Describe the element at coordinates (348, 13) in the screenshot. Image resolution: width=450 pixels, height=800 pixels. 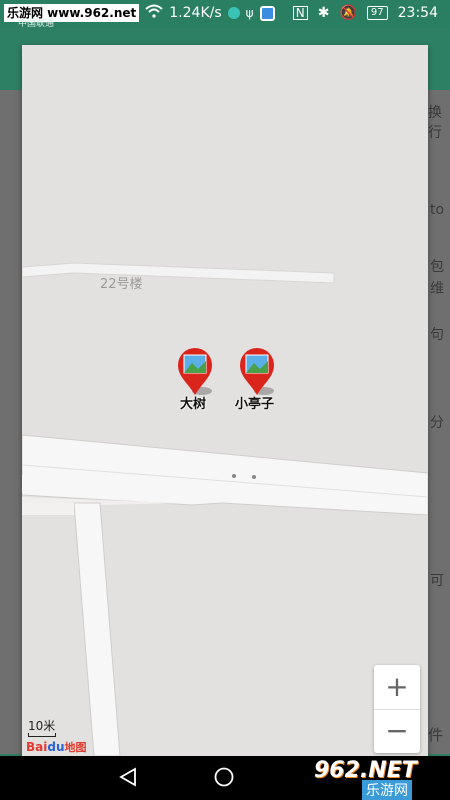
I see `mute-icon: 🔕` at that location.